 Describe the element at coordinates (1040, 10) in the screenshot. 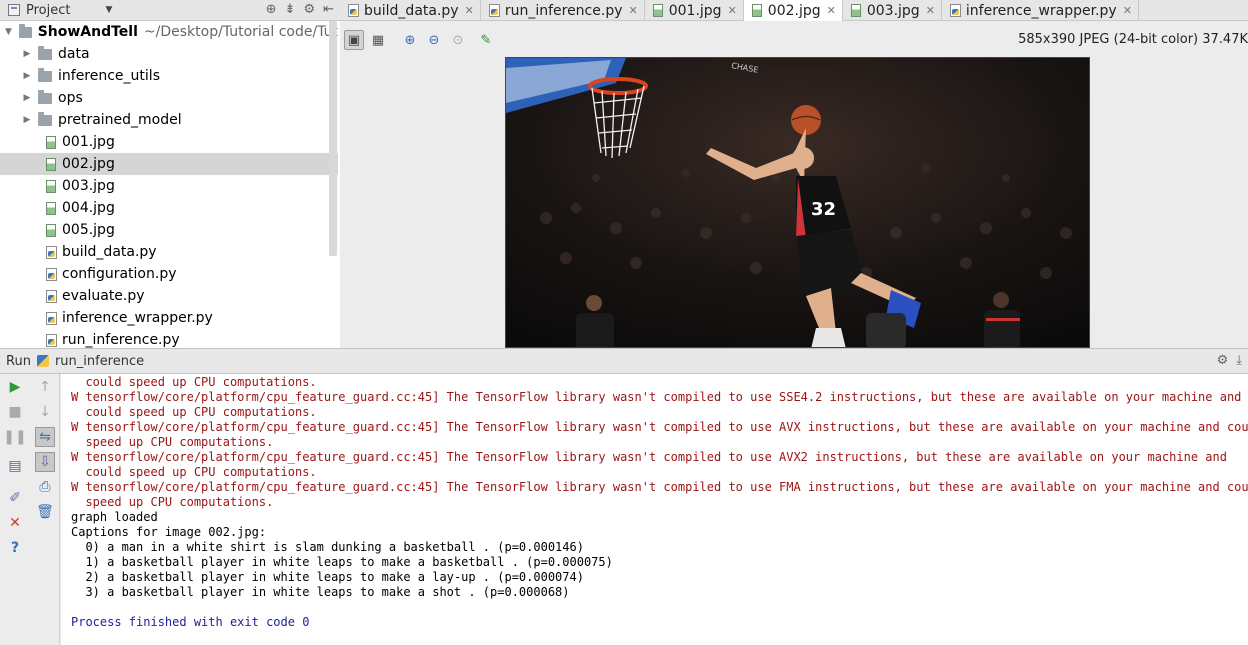

I see `editor-tab: inference_wrapper.py ✕` at that location.